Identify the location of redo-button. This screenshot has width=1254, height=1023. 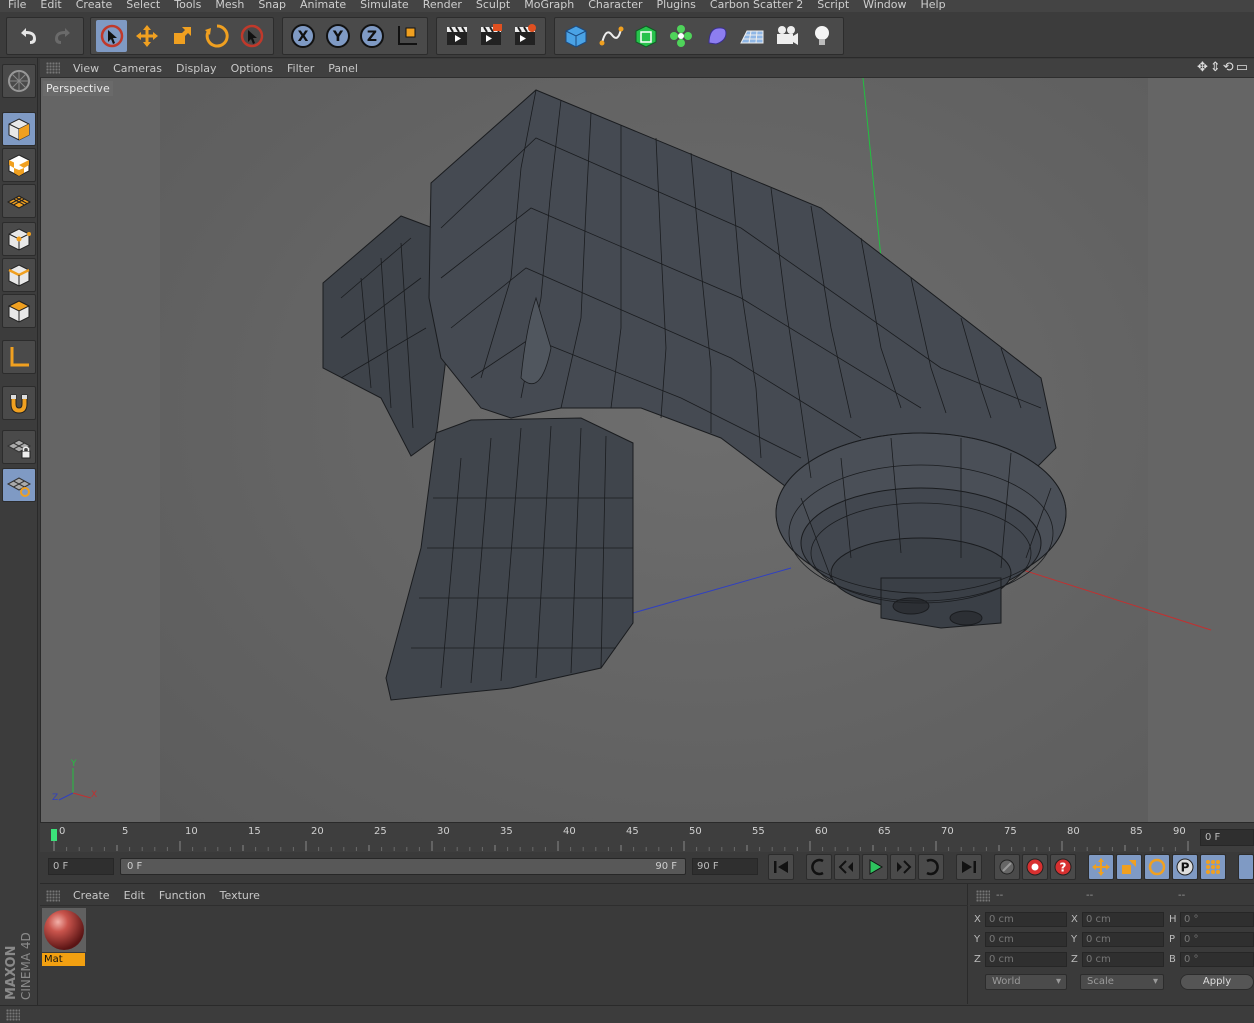
(62, 36).